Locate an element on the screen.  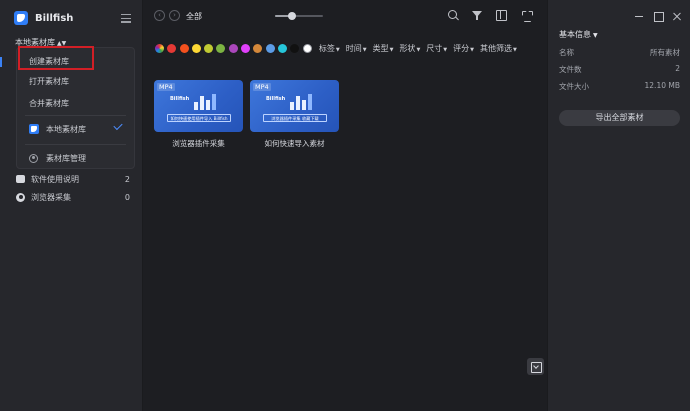
asset-card: MP4 Billfish 如何快速使用插件导入 Billfish 浏览器插件采集 is located at coordinates (198, 114).